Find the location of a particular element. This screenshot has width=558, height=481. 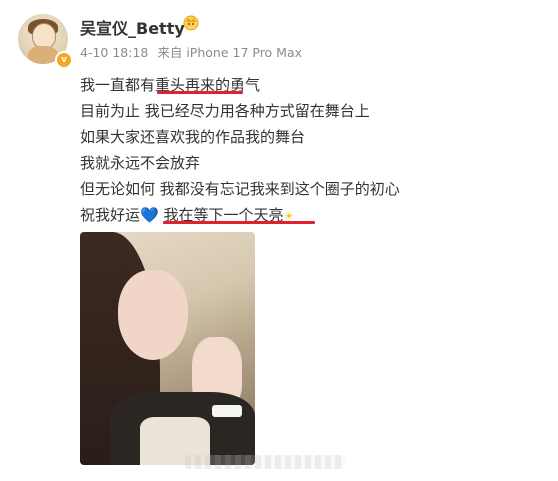

content-line-6-head: 祝我好运 is located at coordinates (110, 215).